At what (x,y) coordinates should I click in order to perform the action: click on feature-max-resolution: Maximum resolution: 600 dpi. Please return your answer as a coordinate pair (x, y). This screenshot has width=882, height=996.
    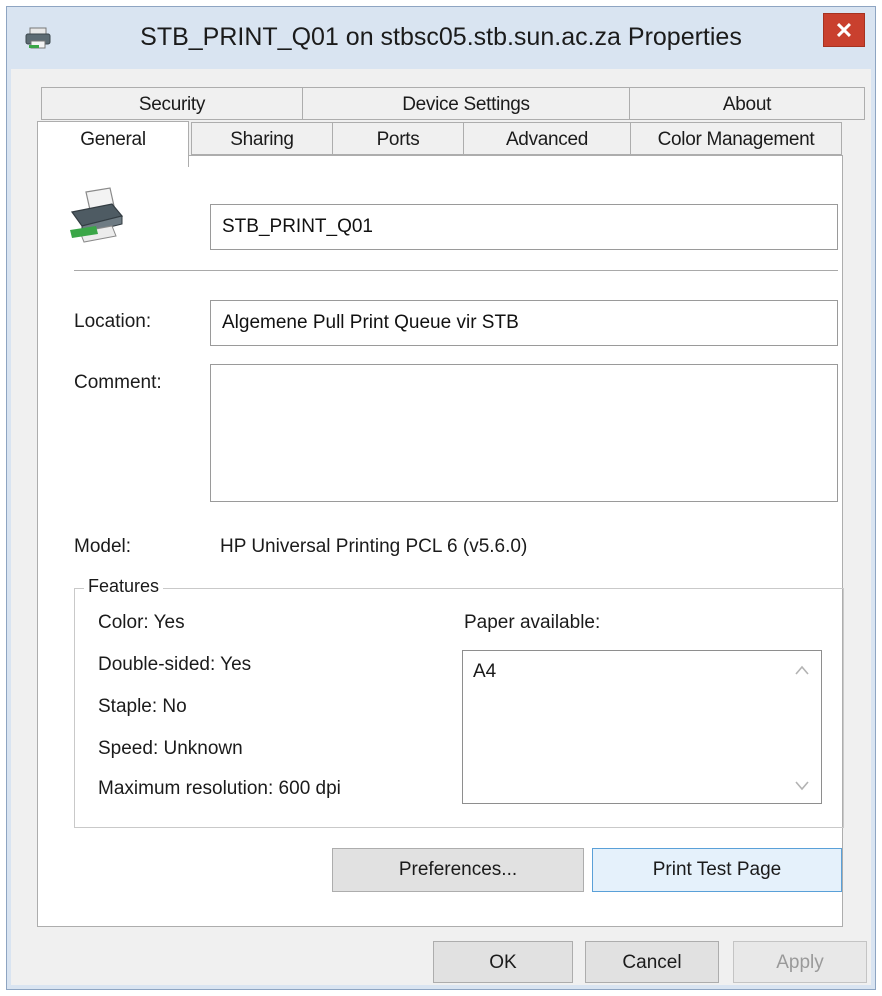
    Looking at the image, I should click on (219, 788).